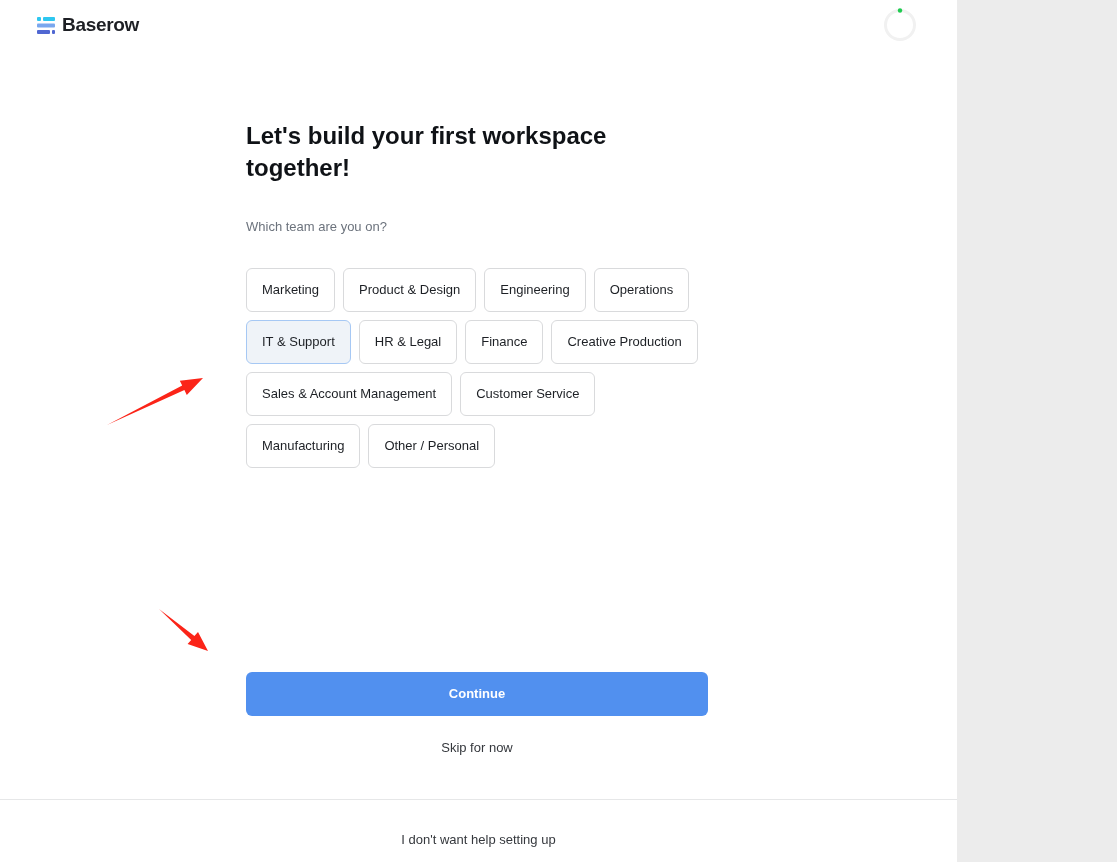 This screenshot has height=862, width=1117. Describe the element at coordinates (408, 342) in the screenshot. I see `team-option: HR & Legal` at that location.